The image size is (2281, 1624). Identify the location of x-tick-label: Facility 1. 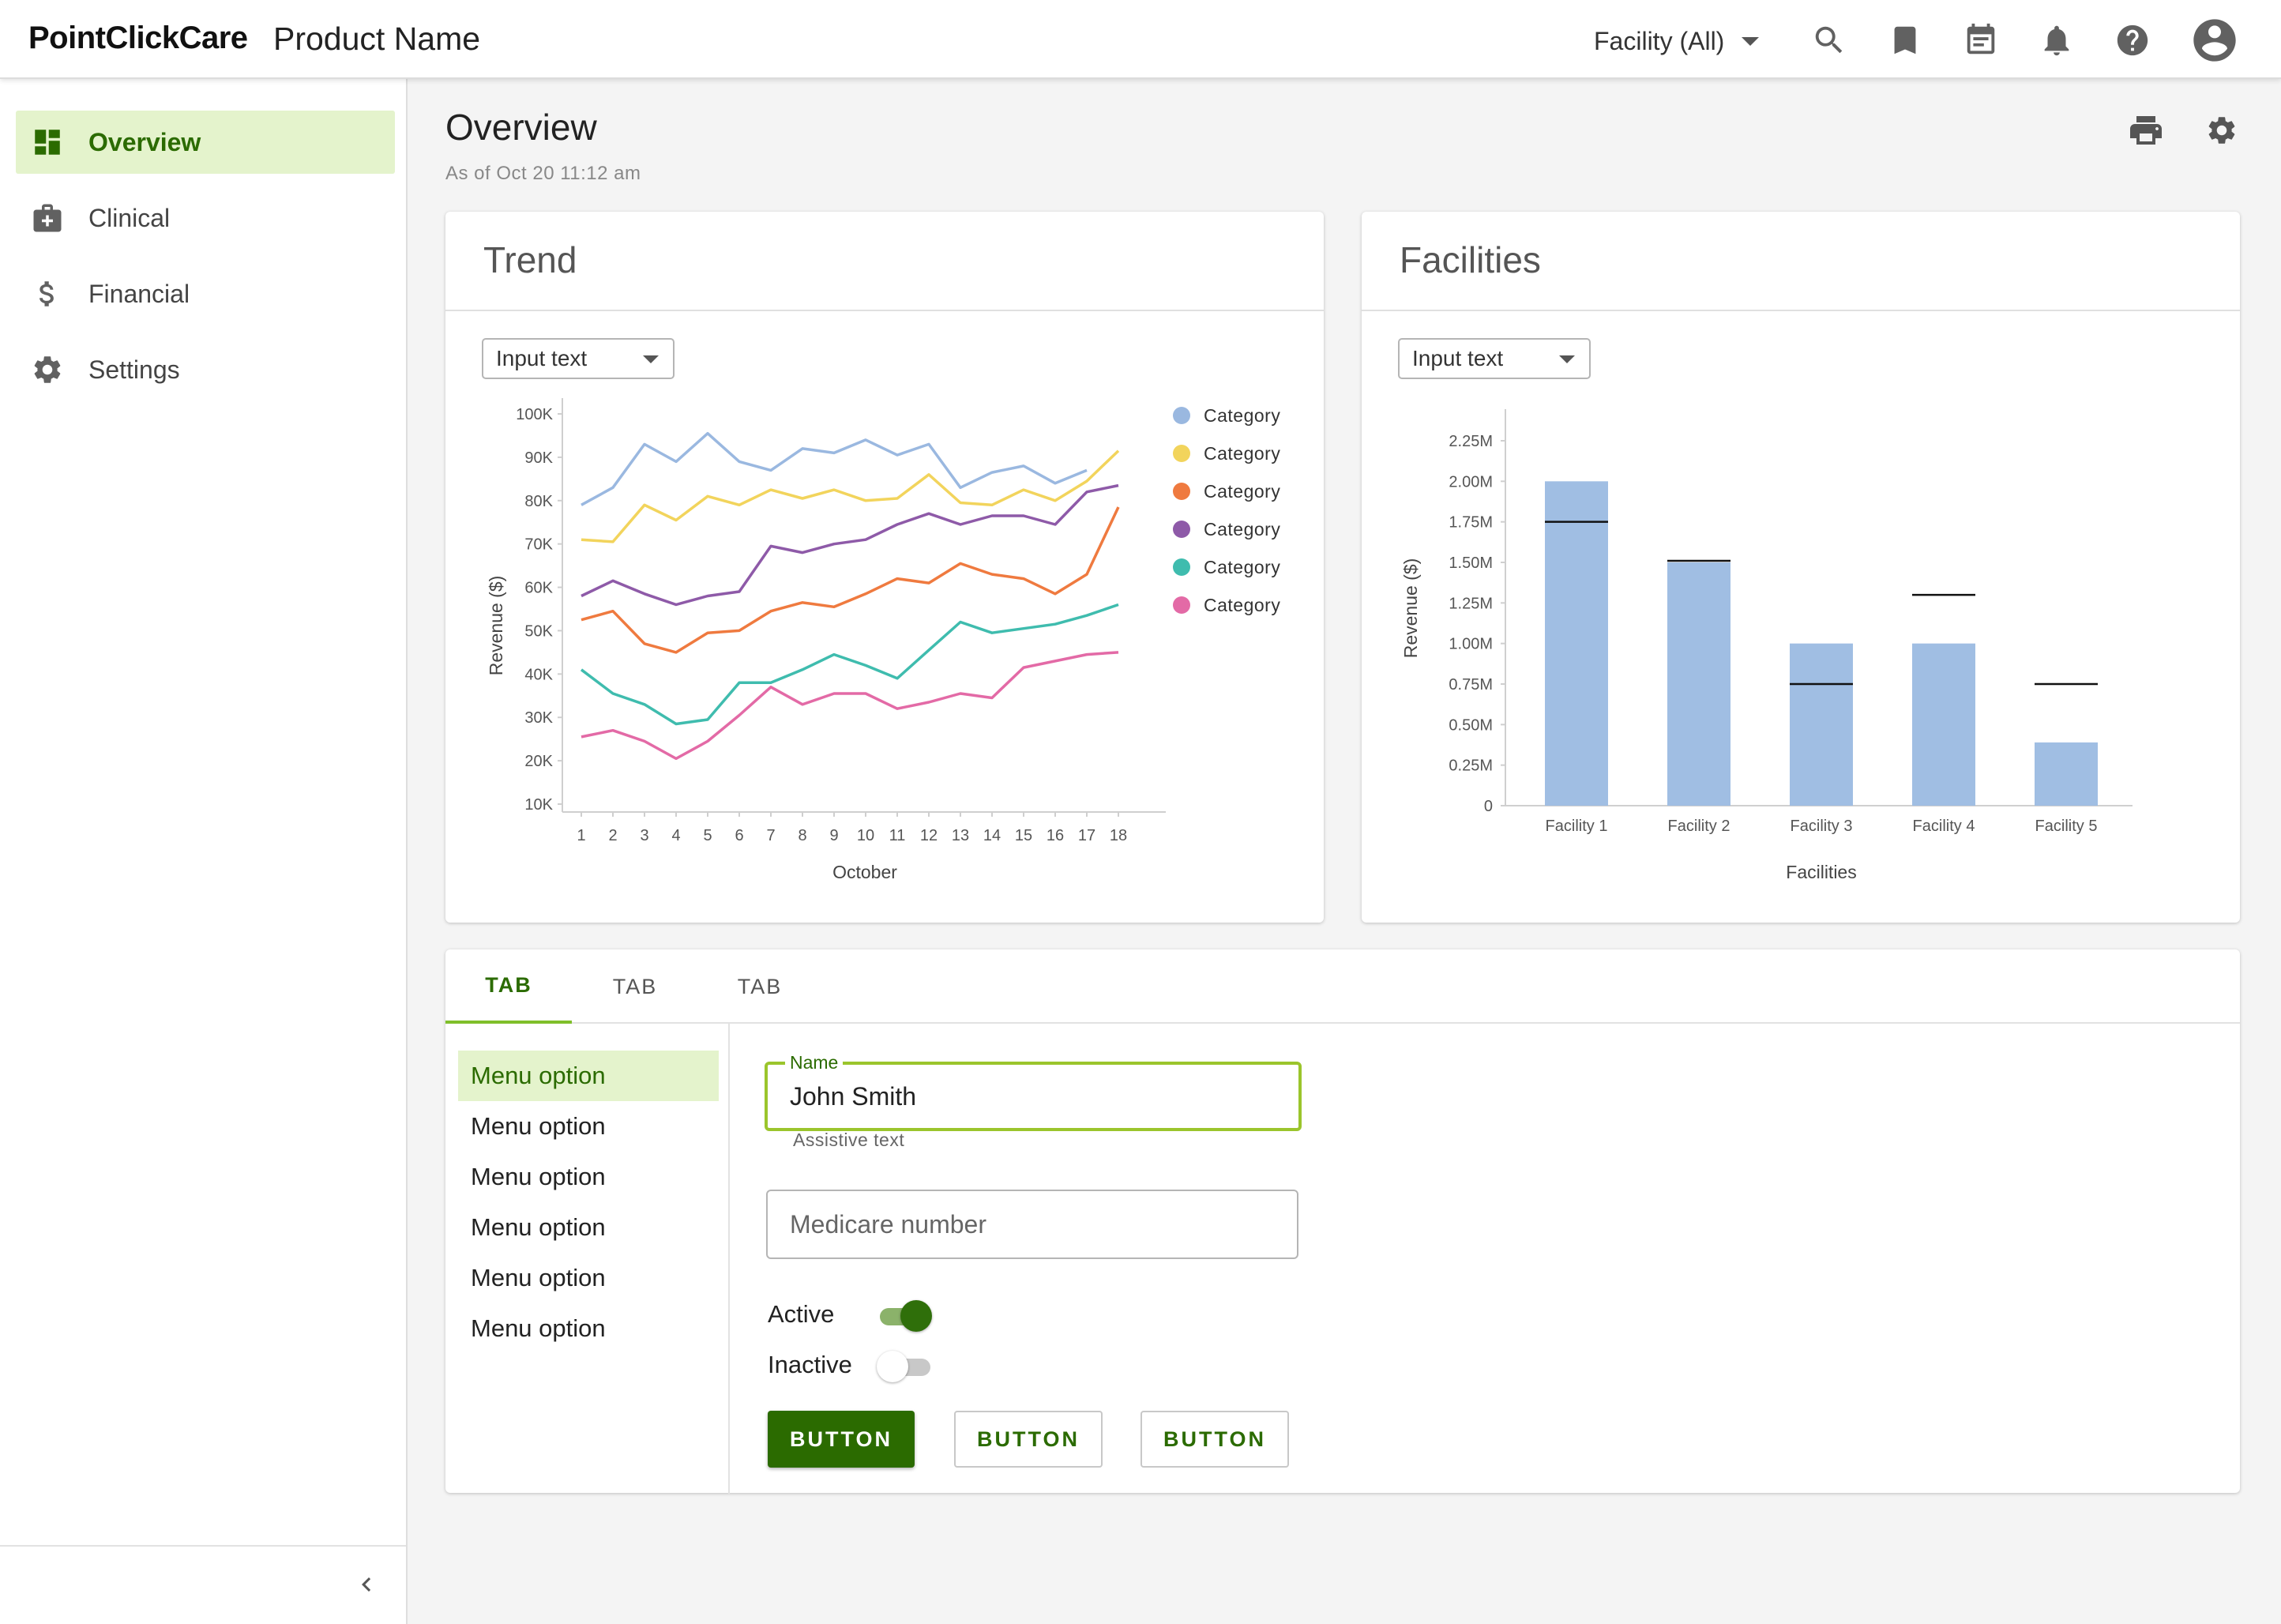
(1577, 826).